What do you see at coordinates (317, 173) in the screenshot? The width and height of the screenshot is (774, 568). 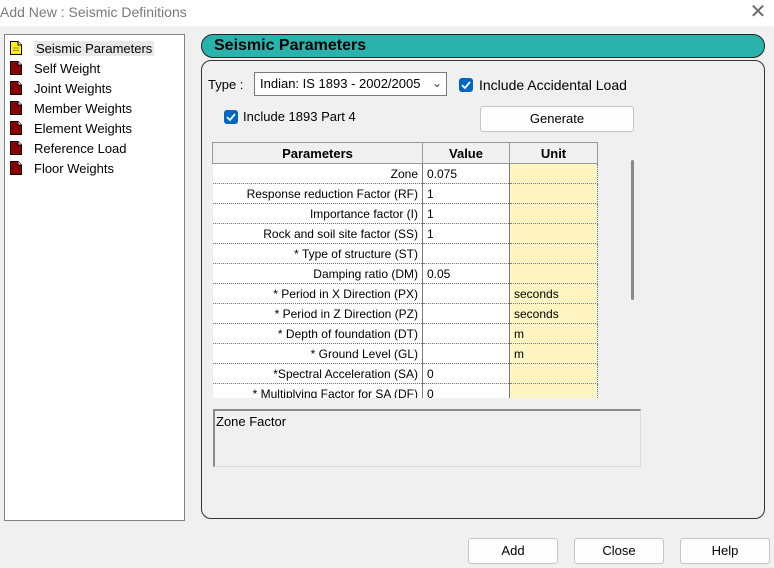 I see `parameter-cell: Zone` at bounding box center [317, 173].